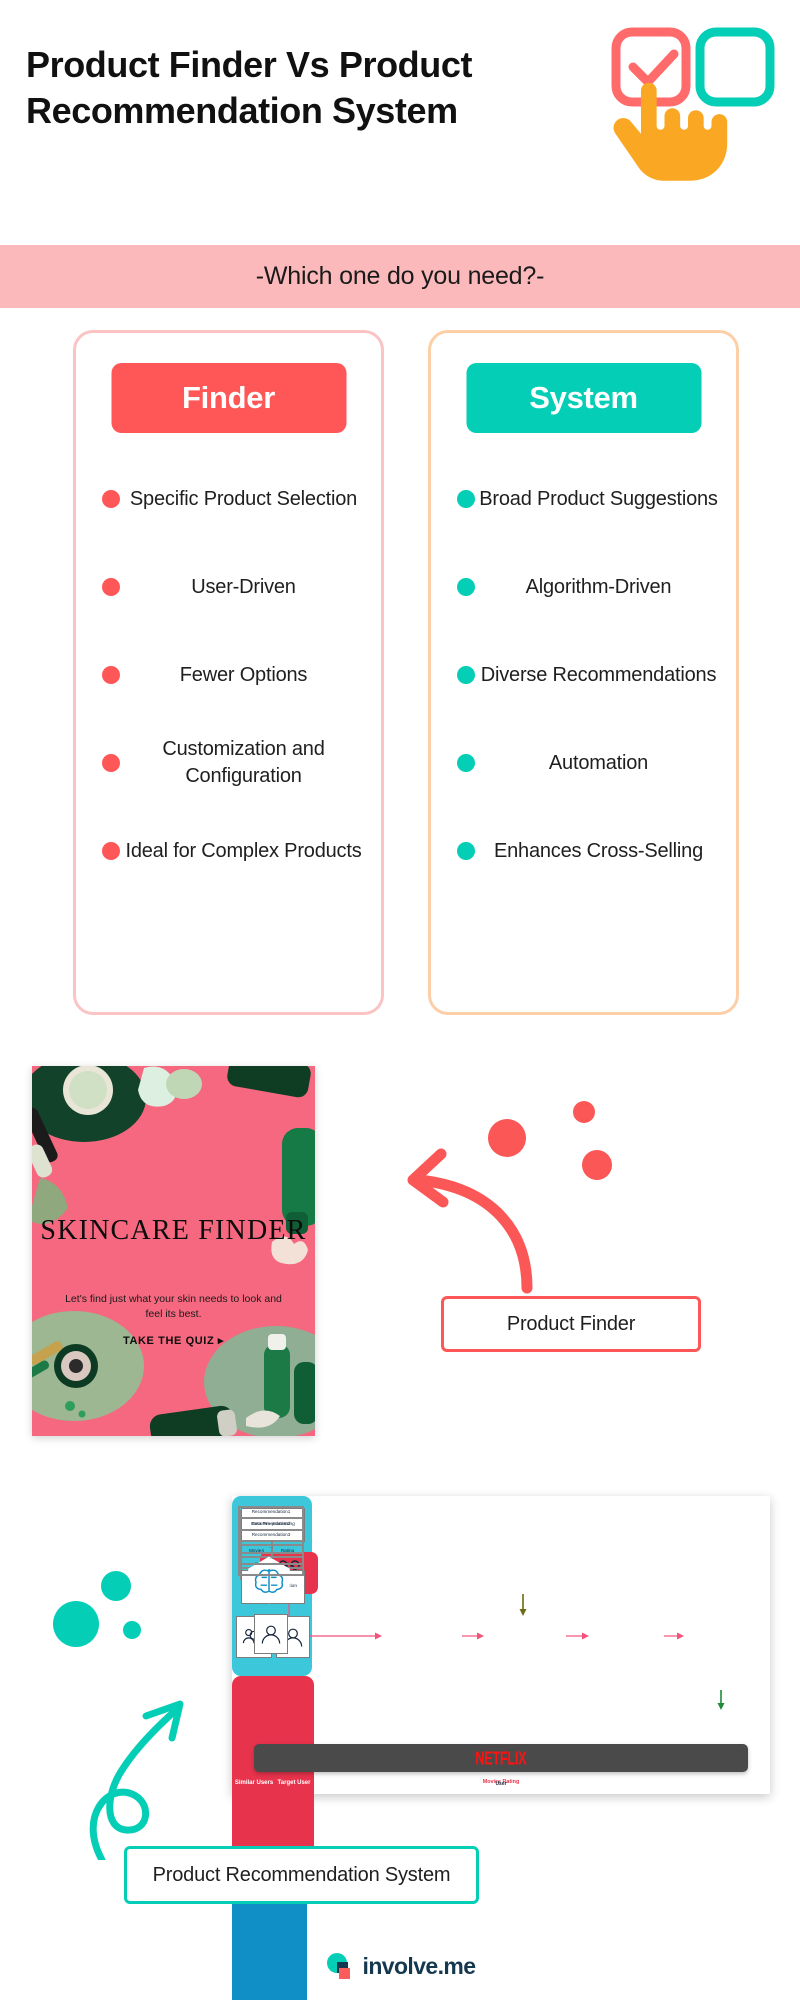  What do you see at coordinates (419, 1965) in the screenshot?
I see `logo-text: involve.me` at bounding box center [419, 1965].